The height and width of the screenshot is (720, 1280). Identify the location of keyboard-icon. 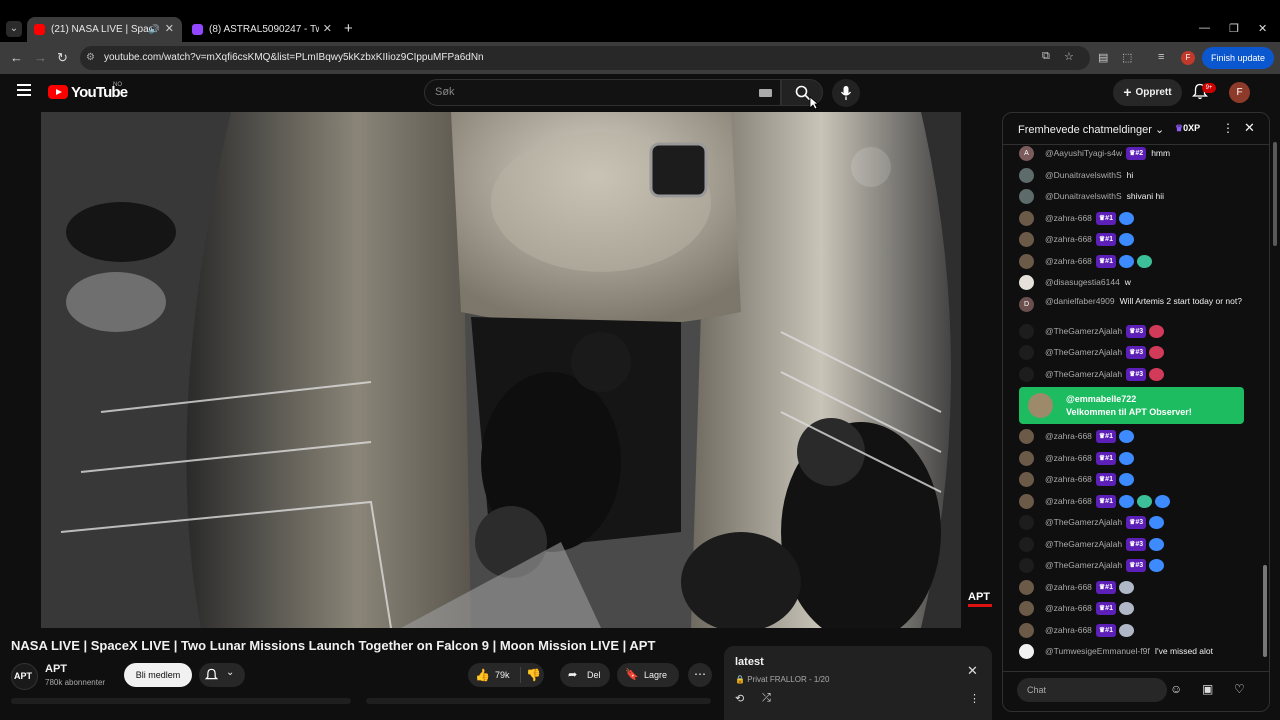
(765, 93).